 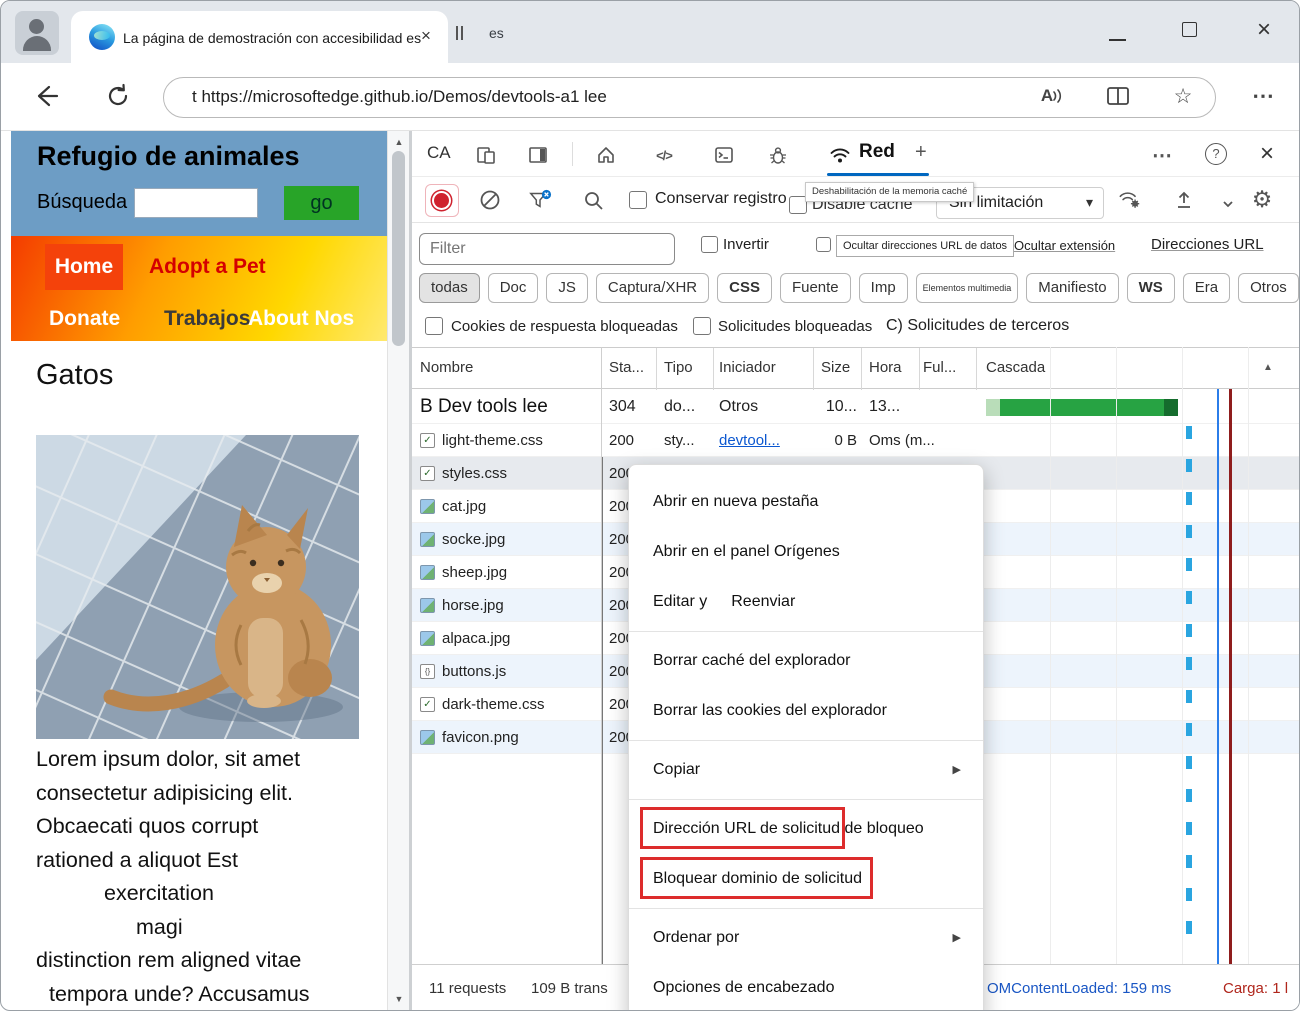 I want to click on third-party-requests-label: C) Solicitudes de terceros, so click(x=977, y=326).